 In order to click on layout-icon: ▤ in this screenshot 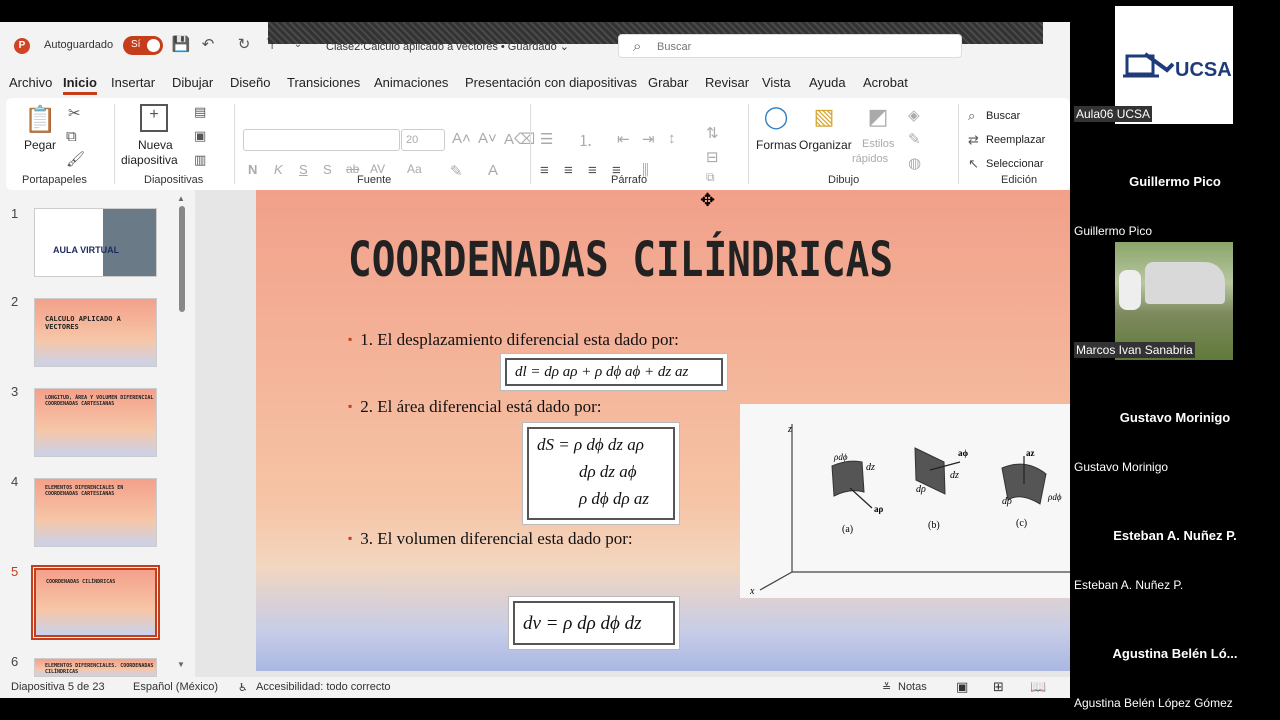, I will do `click(200, 112)`.